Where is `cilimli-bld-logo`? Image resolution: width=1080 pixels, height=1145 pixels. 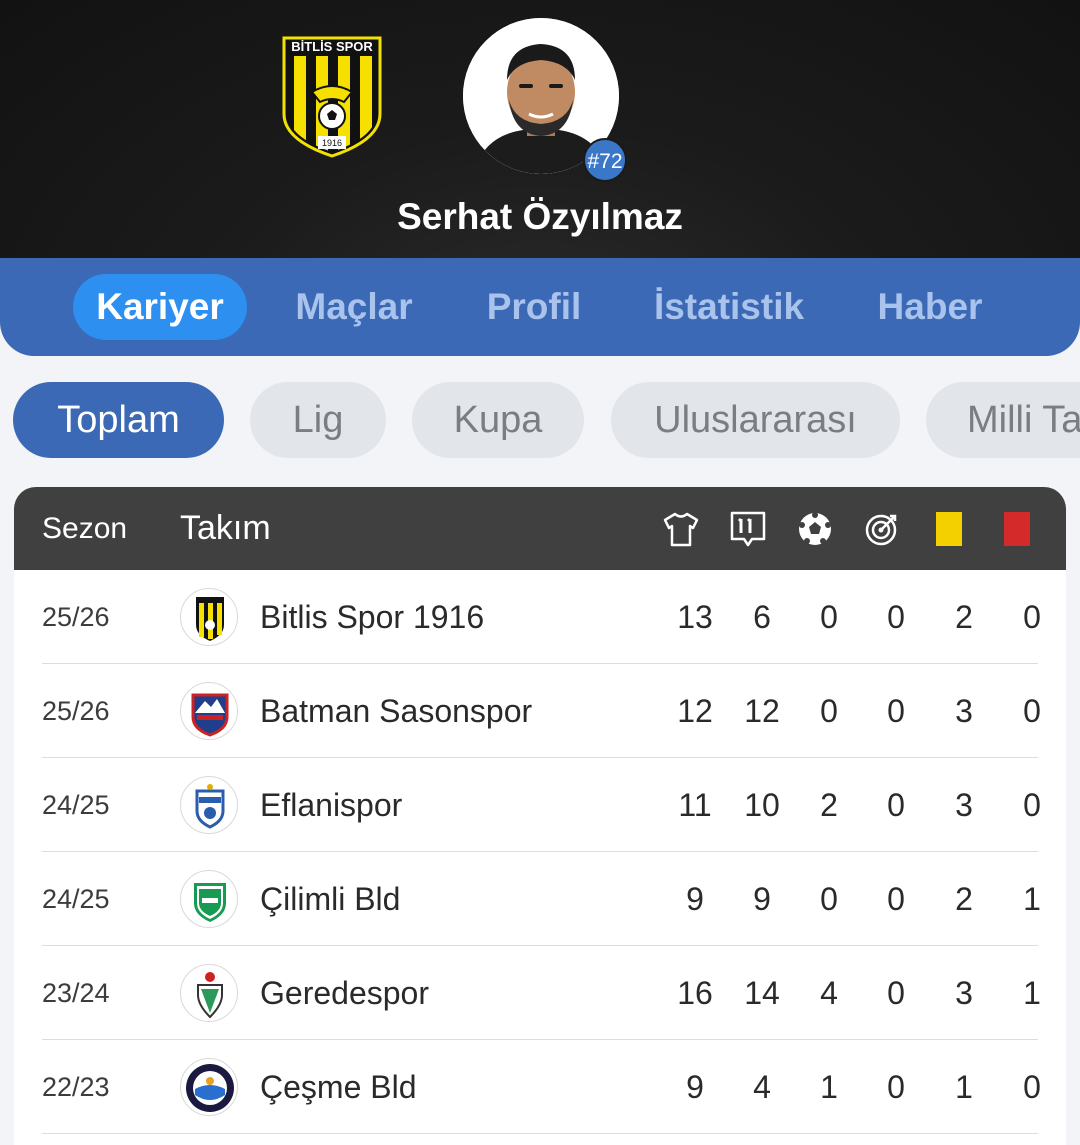
cilimli-bld-logo is located at coordinates (209, 899).